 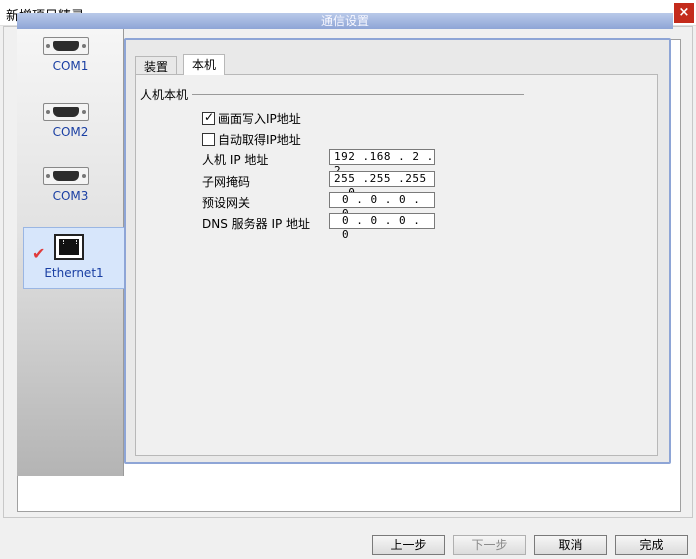 I want to click on hmi-ip-label: 人机 IP 地址, so click(x=235, y=160).